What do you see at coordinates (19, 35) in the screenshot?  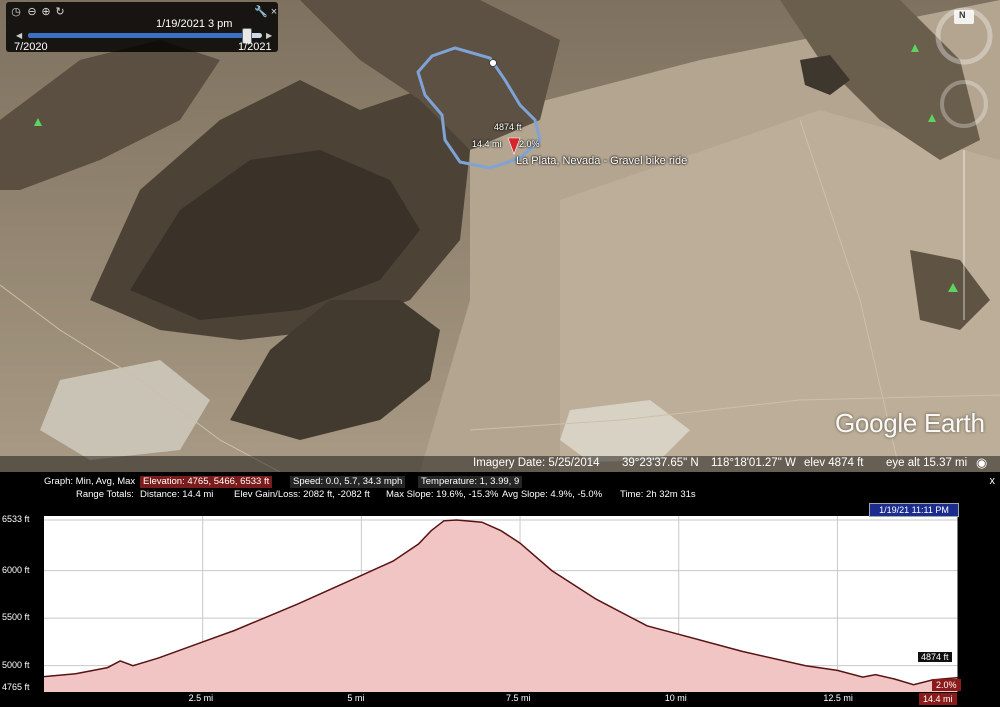 I see `slider-back-icon: ◀` at bounding box center [19, 35].